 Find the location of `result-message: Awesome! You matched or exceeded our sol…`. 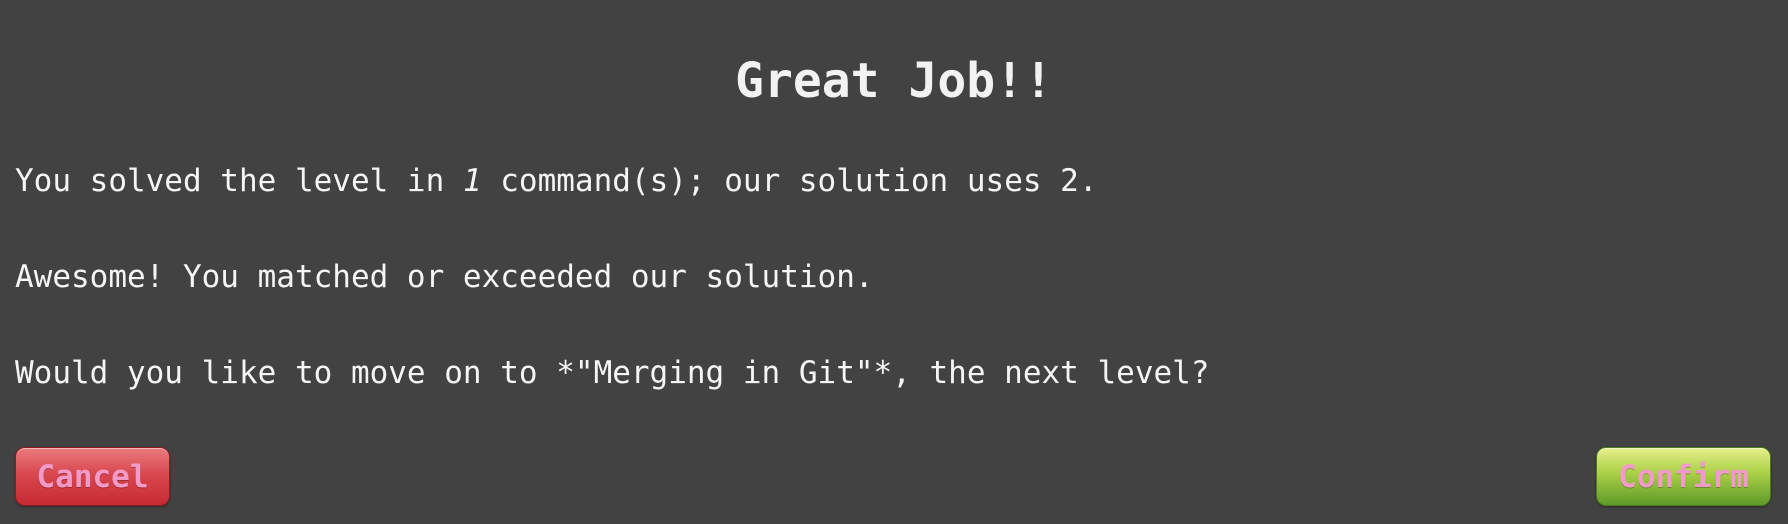

result-message: Awesome! You matched or exceeded our sol… is located at coordinates (444, 277).